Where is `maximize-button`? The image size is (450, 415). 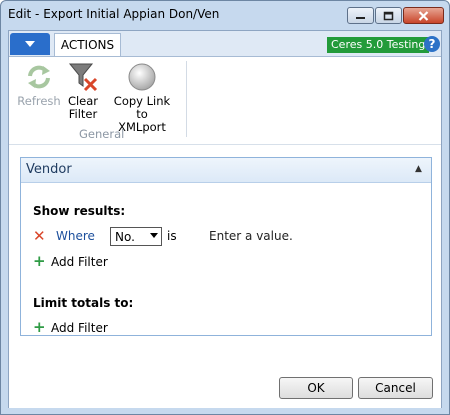 maximize-button is located at coordinates (388, 15).